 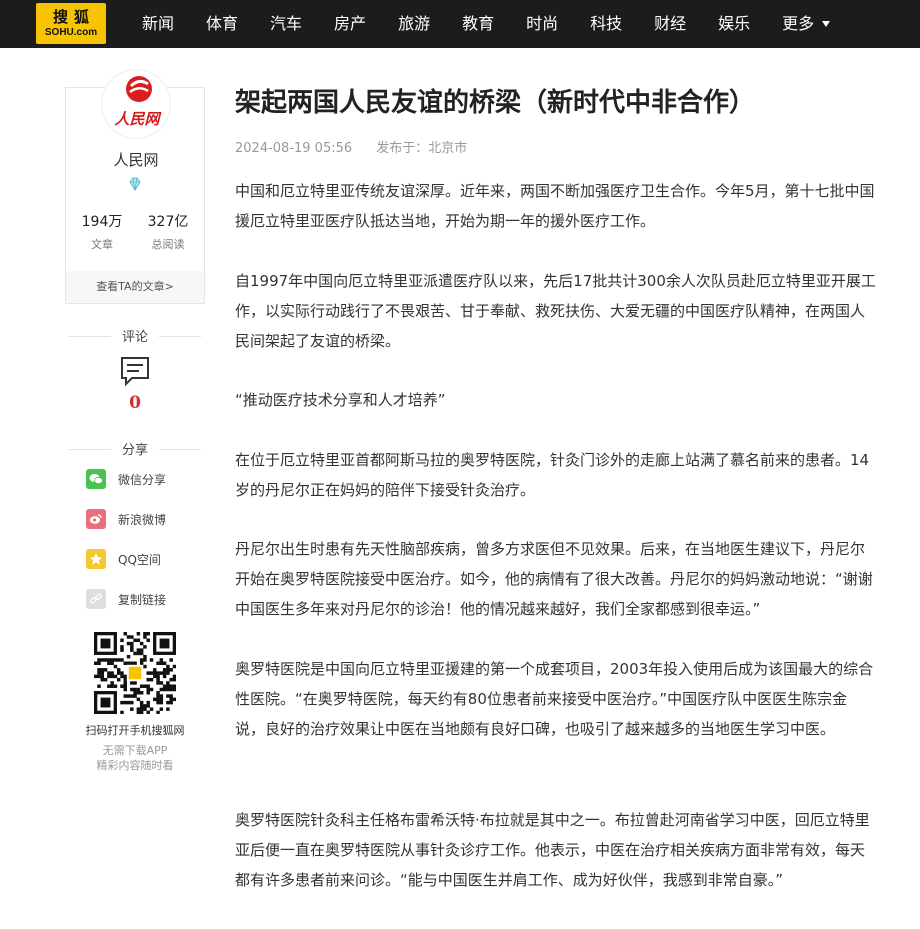 I want to click on qr-subtitle-line2: 精彩内容随时看, so click(x=135, y=765).